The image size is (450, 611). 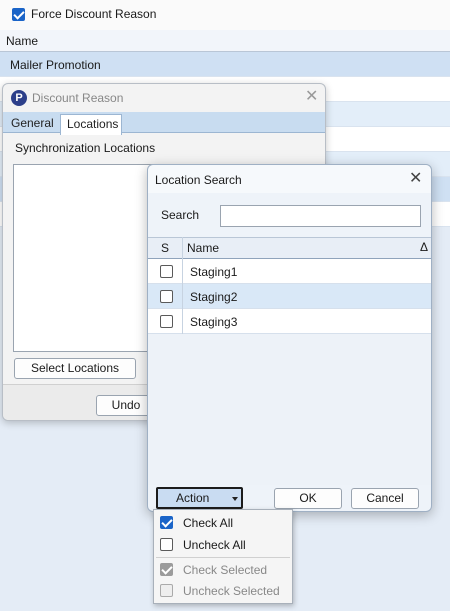 What do you see at coordinates (289, 296) in the screenshot?
I see `table-row: Staging2` at bounding box center [289, 296].